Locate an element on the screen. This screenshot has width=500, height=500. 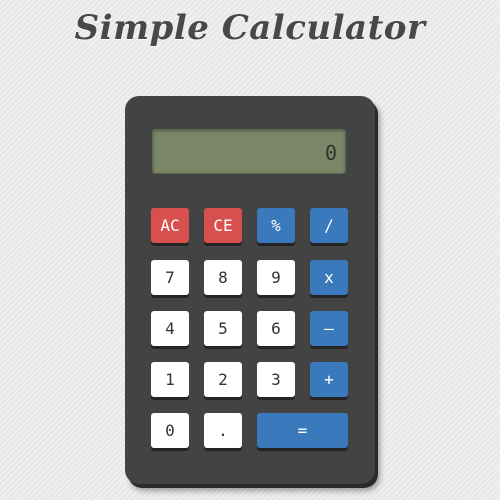
digit-5-button: 5 is located at coordinates (223, 328).